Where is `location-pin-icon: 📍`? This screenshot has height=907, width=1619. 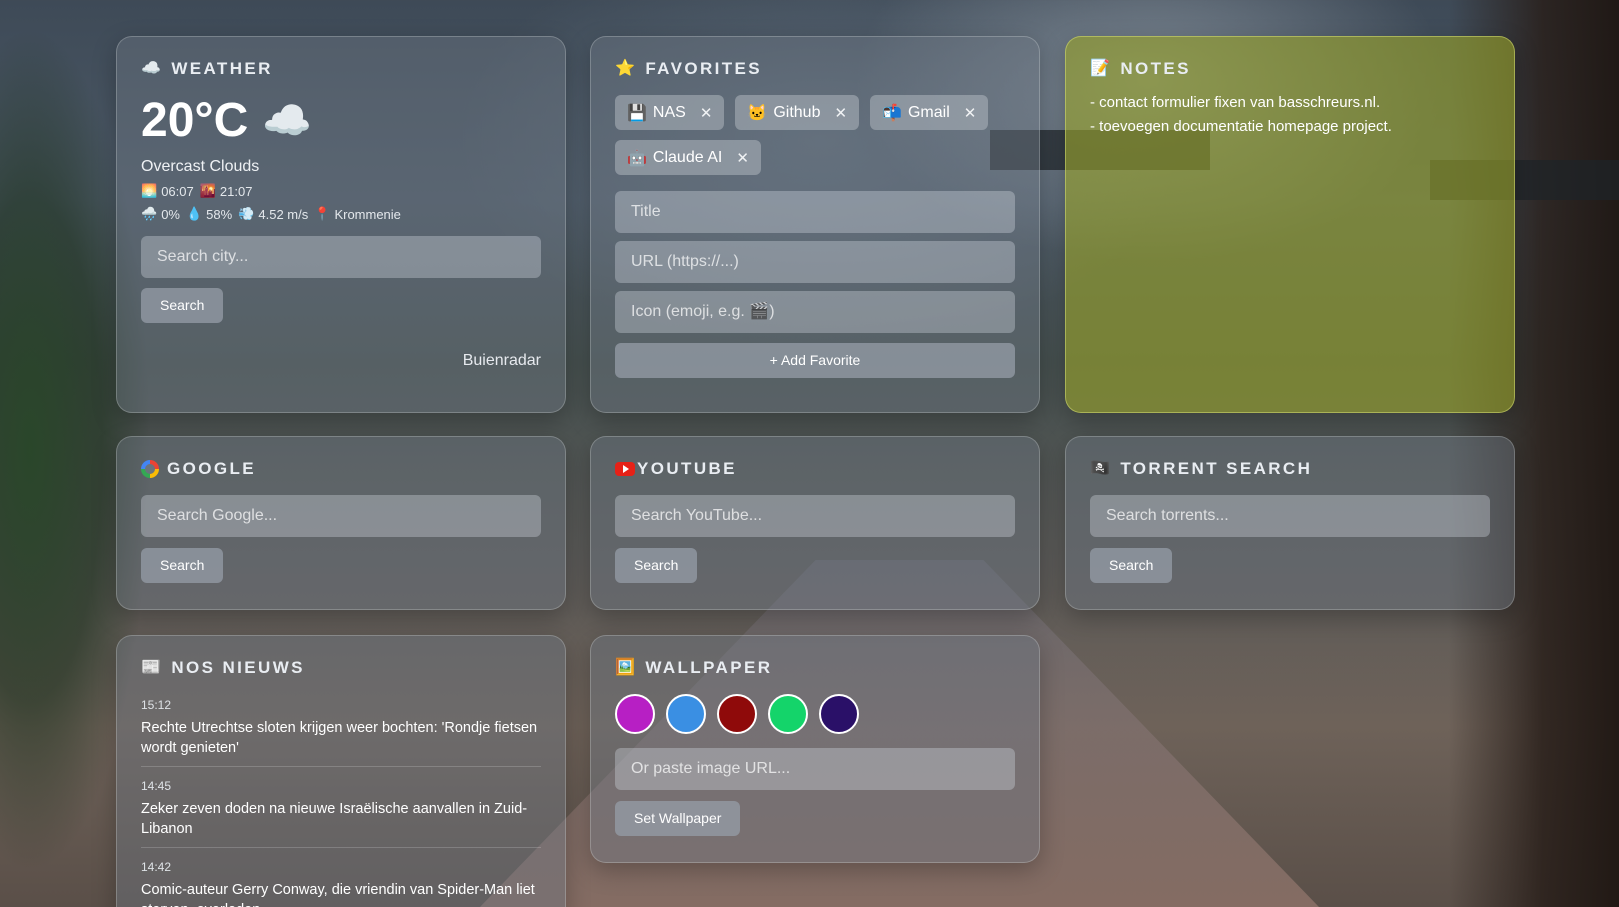
location-pin-icon: 📍 is located at coordinates (322, 213).